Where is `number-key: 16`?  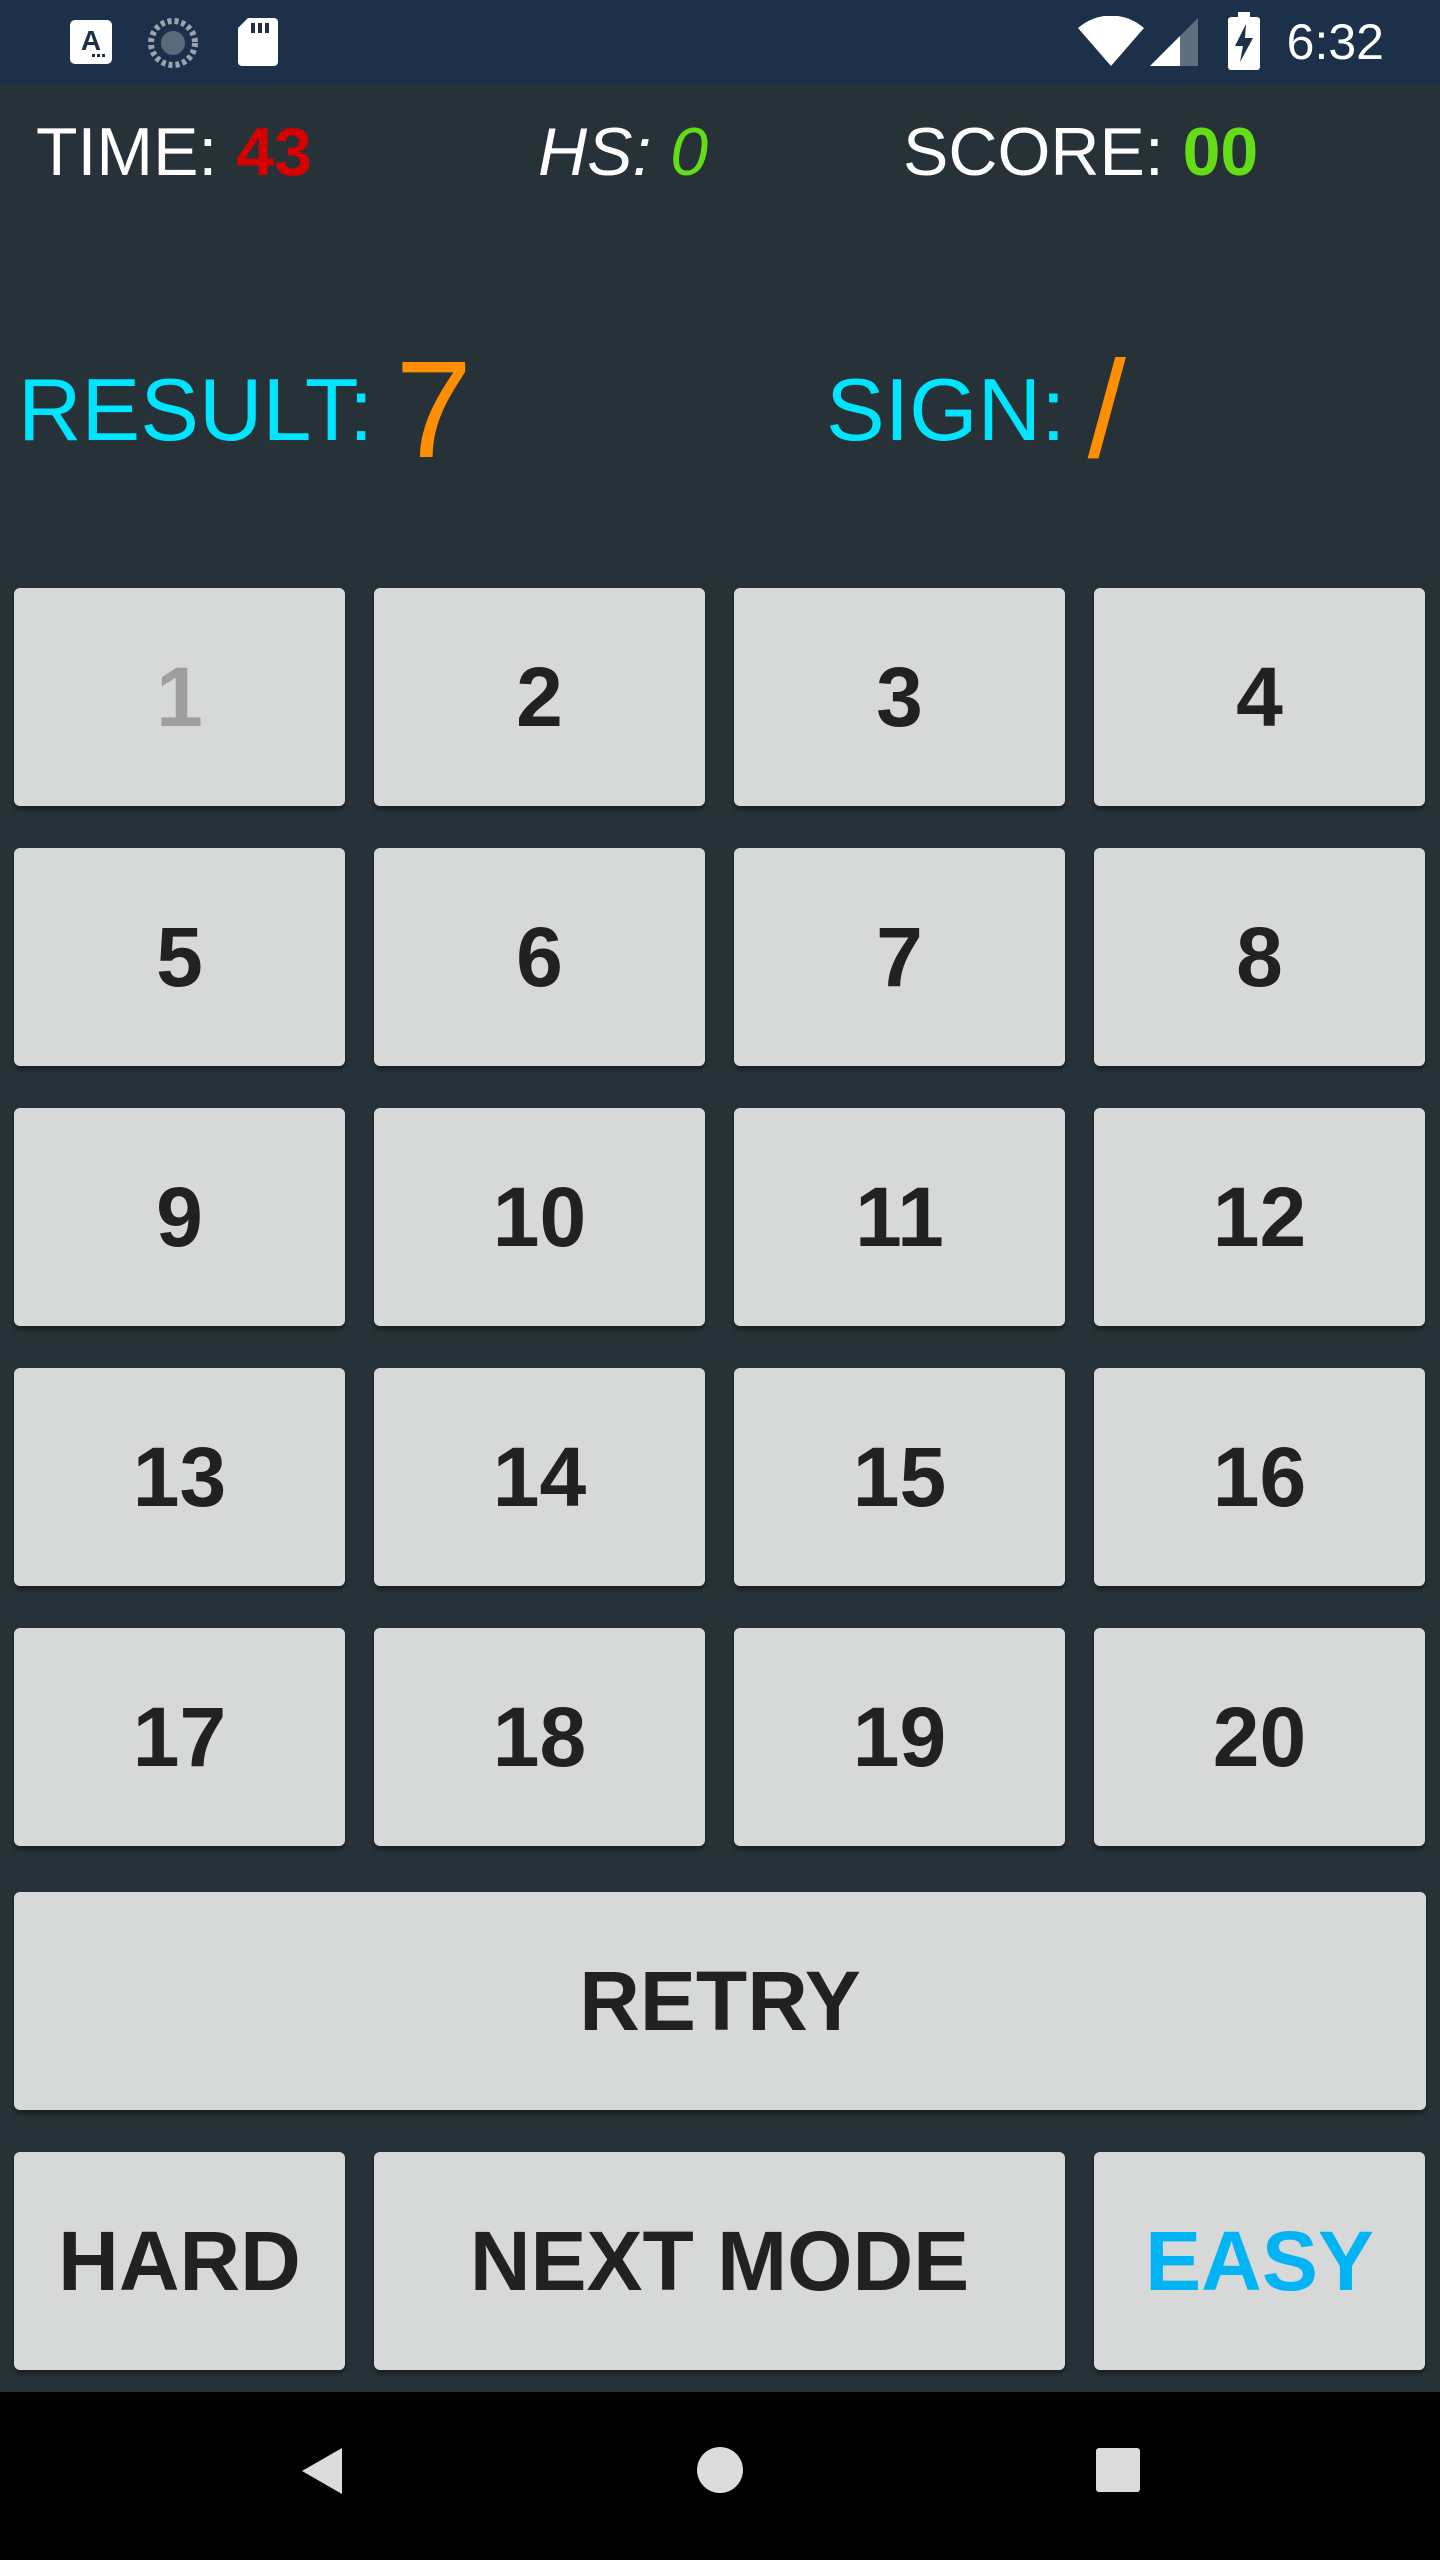 number-key: 16 is located at coordinates (1259, 1477).